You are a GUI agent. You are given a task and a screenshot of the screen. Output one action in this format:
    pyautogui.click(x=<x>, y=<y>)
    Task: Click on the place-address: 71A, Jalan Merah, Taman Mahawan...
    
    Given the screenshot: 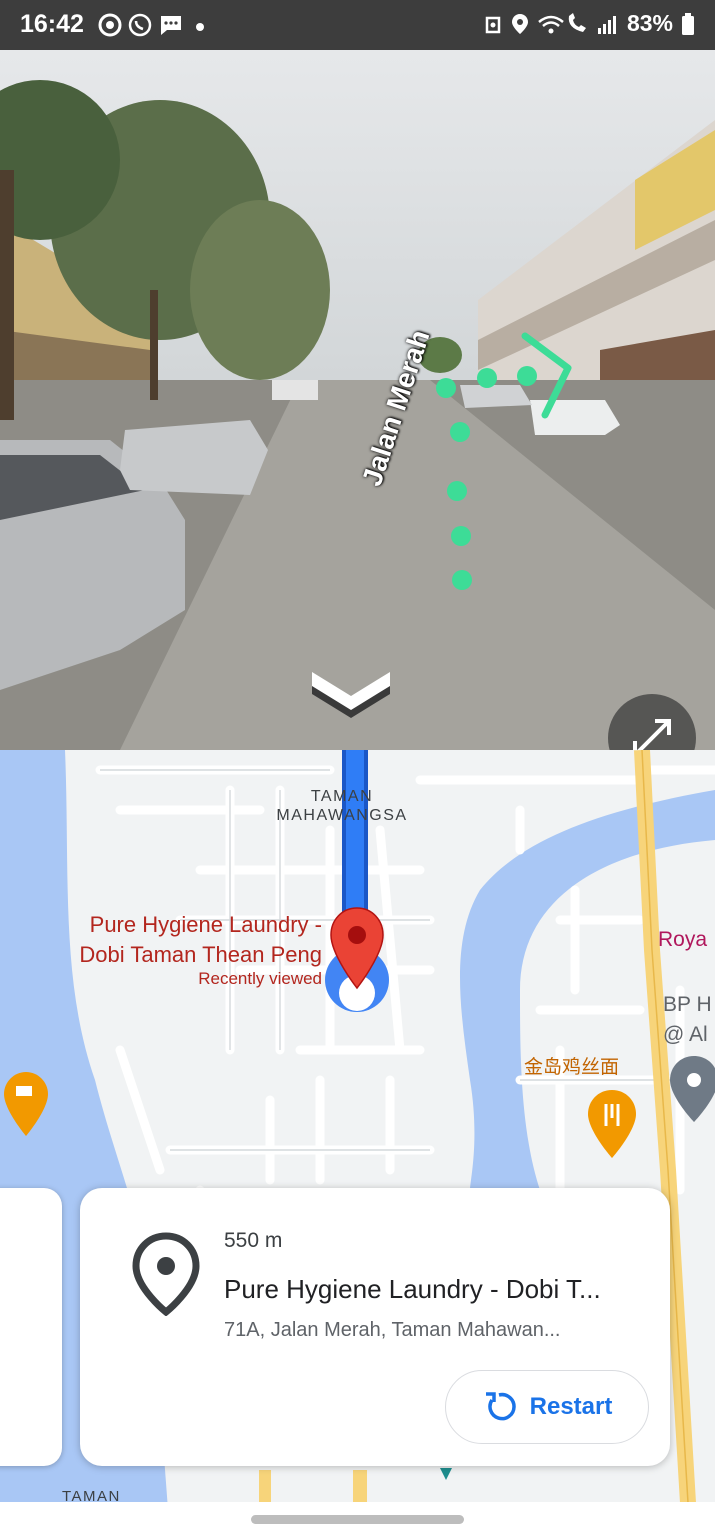 What is the action you would take?
    pyautogui.click(x=392, y=1330)
    